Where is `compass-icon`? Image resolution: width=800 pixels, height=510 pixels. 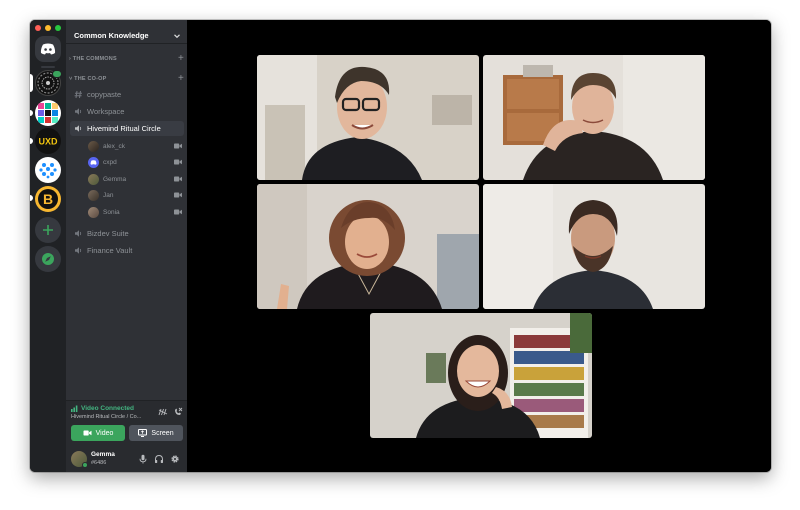
compass-icon is located at coordinates (48, 259).